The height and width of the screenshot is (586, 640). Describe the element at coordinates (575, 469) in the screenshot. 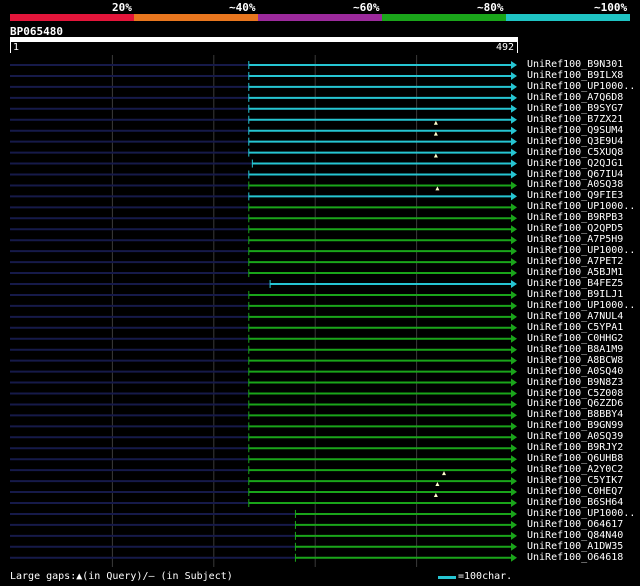

I see `hit-label: UniRef100_A2Y0C2` at that location.